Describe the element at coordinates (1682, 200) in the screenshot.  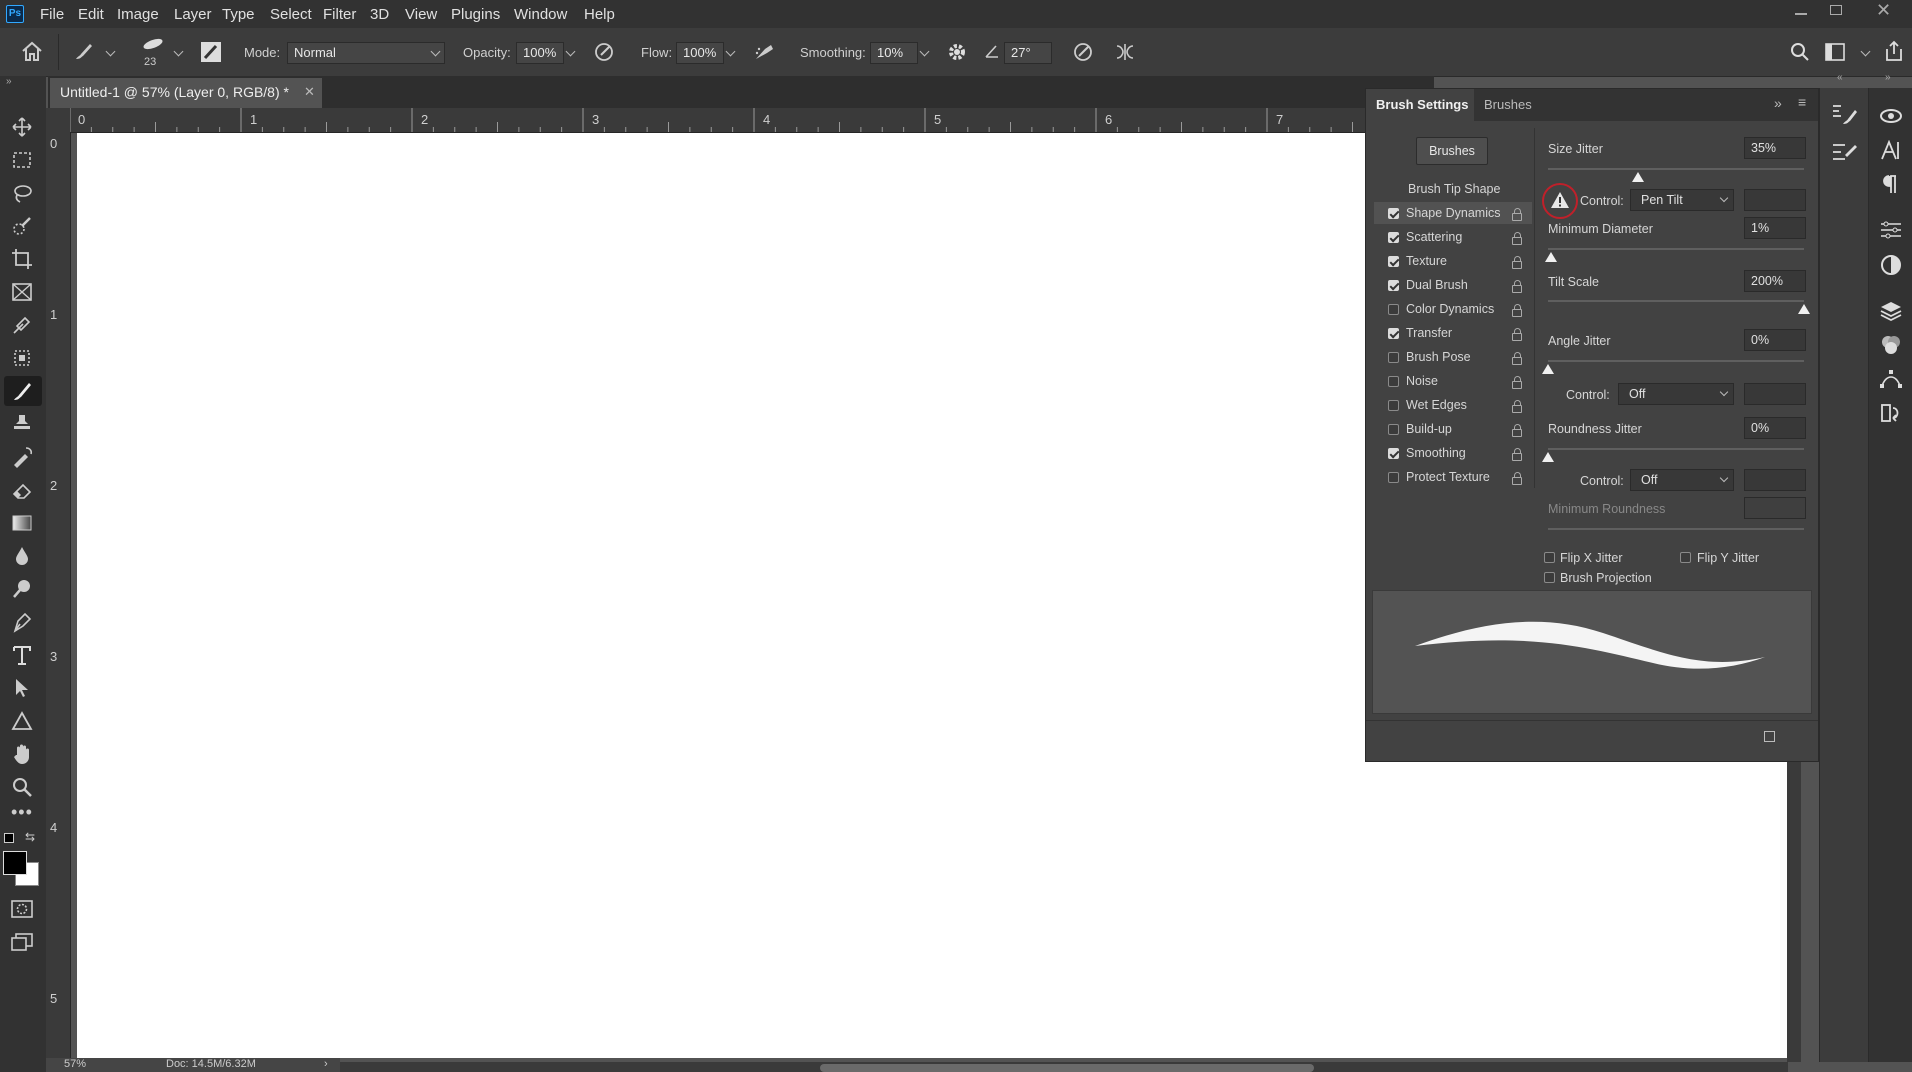
I see `control-select-size: Pen Tilt` at that location.